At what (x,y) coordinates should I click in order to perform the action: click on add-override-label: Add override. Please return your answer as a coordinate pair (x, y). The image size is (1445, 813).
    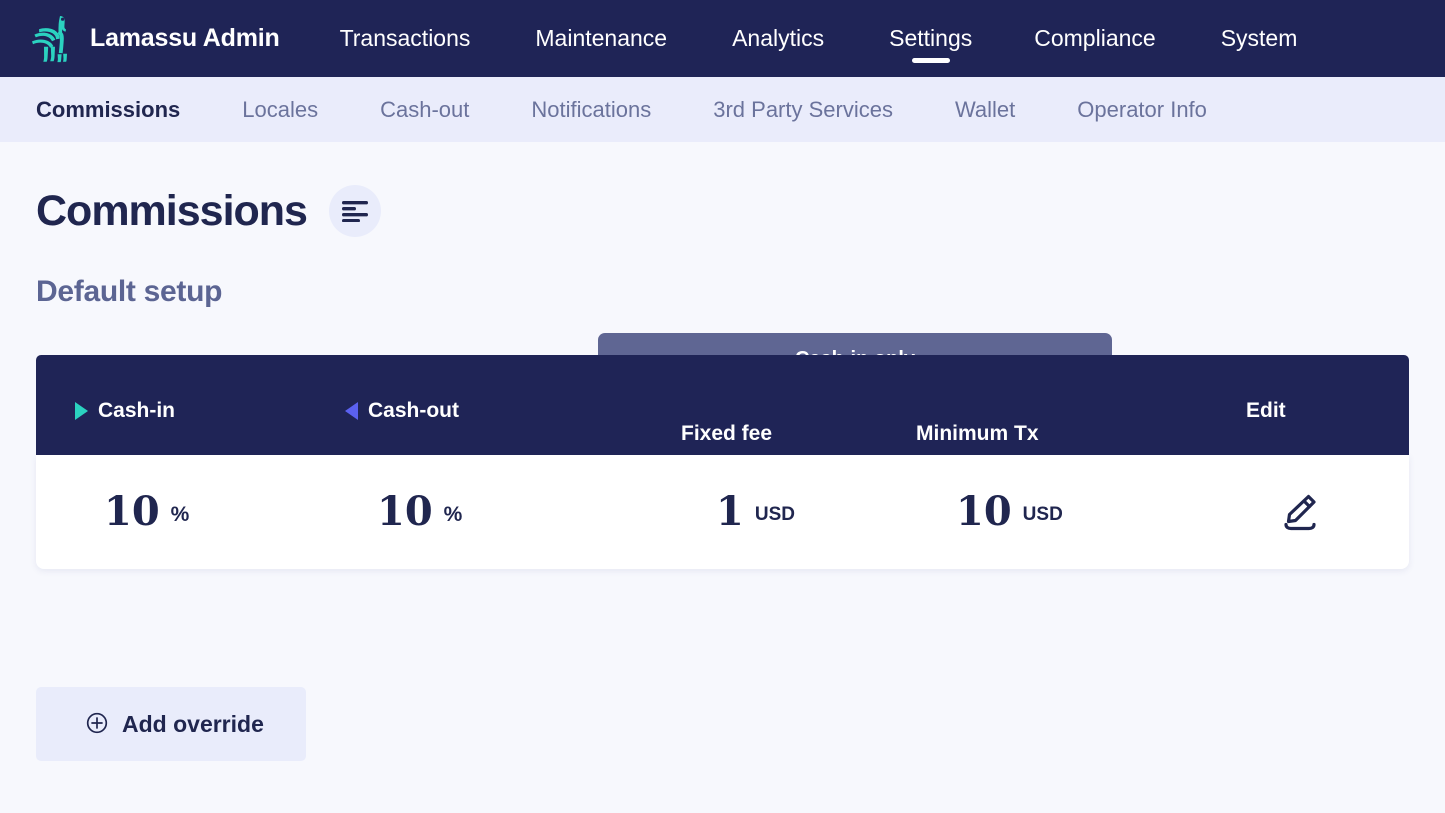
    Looking at the image, I should click on (193, 723).